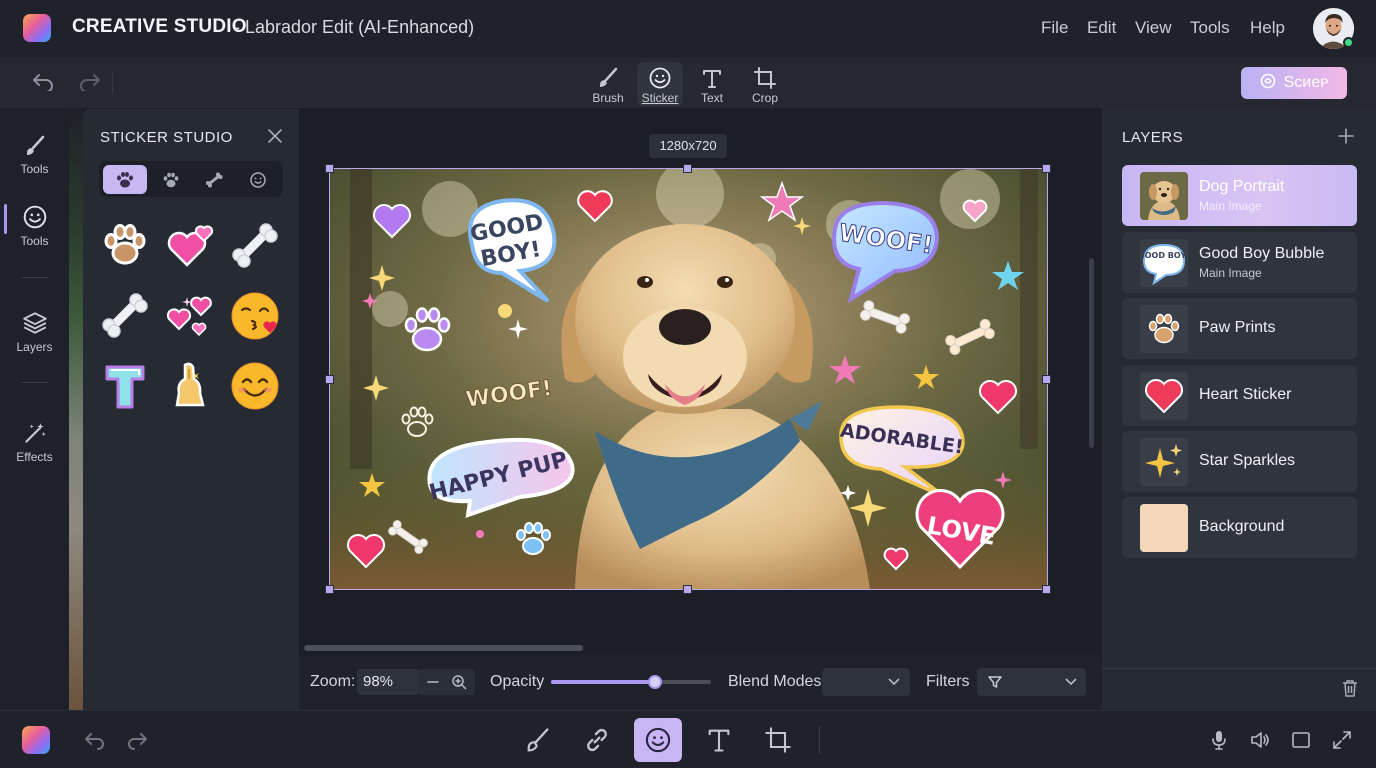 The height and width of the screenshot is (768, 1376). I want to click on dock-audio-button, so click(1260, 740).